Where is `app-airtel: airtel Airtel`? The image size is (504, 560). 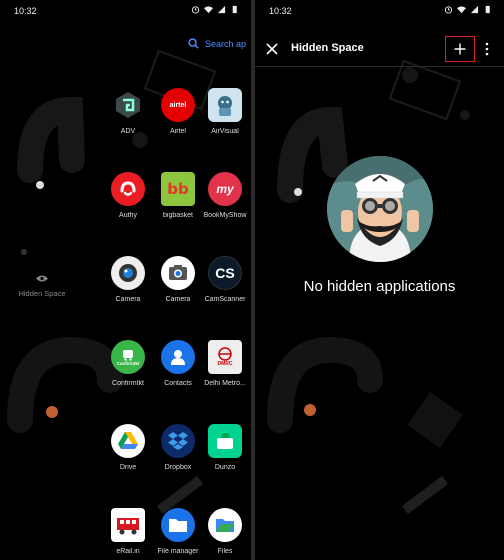
app-airtel: airtel Airtel is located at coordinates (178, 111).